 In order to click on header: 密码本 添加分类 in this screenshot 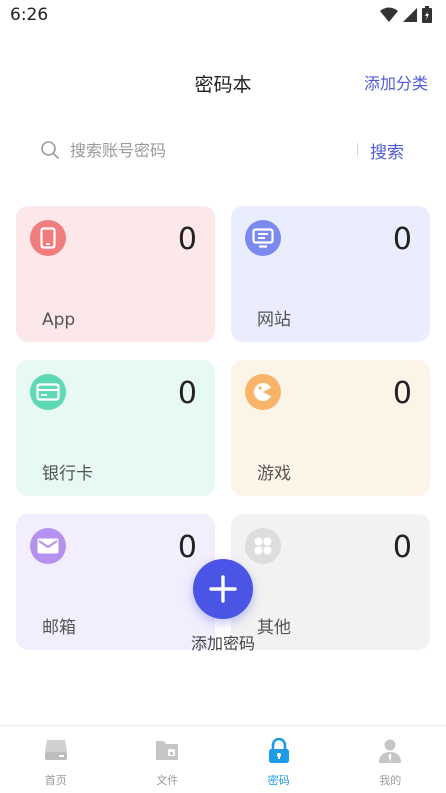, I will do `click(223, 82)`.